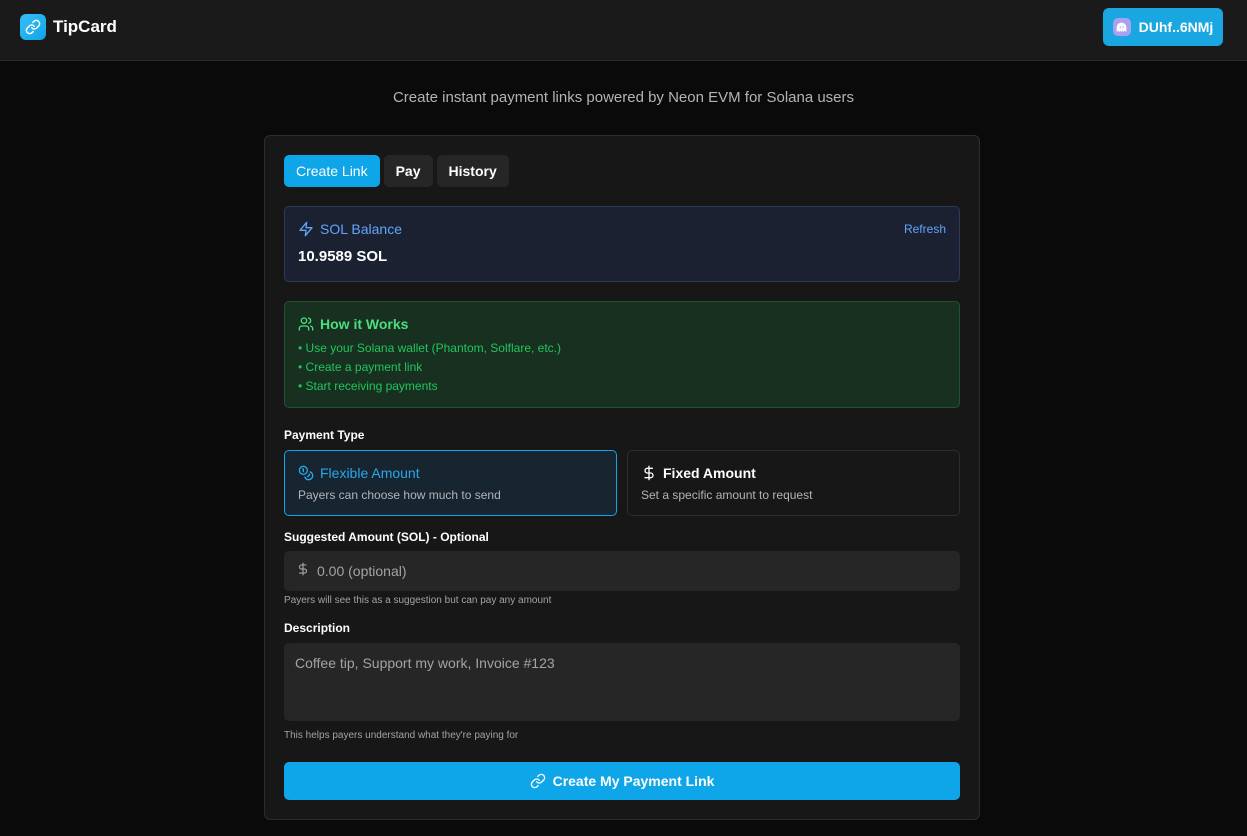 This screenshot has width=1247, height=836. Describe the element at coordinates (429, 388) in the screenshot. I see `list-item: Start receiving payments` at that location.